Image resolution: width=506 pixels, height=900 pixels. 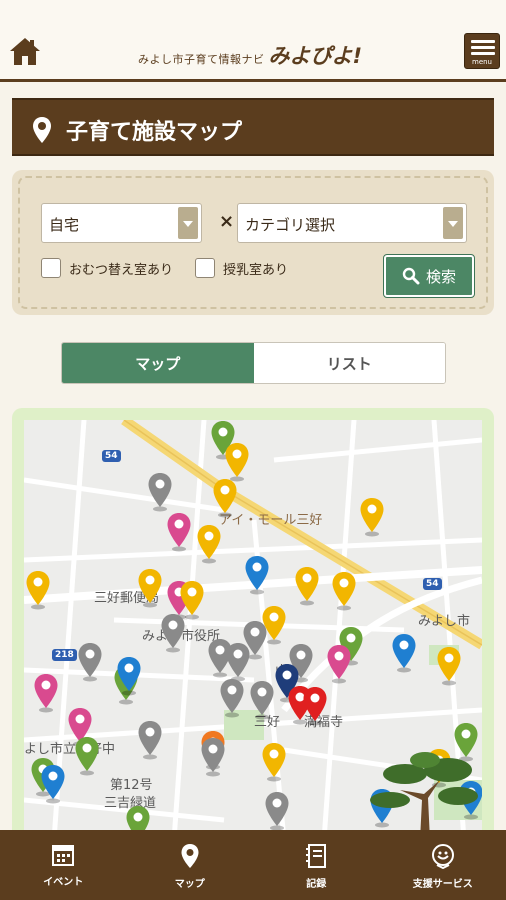 I want to click on map-label: みよし市, so click(x=444, y=621).